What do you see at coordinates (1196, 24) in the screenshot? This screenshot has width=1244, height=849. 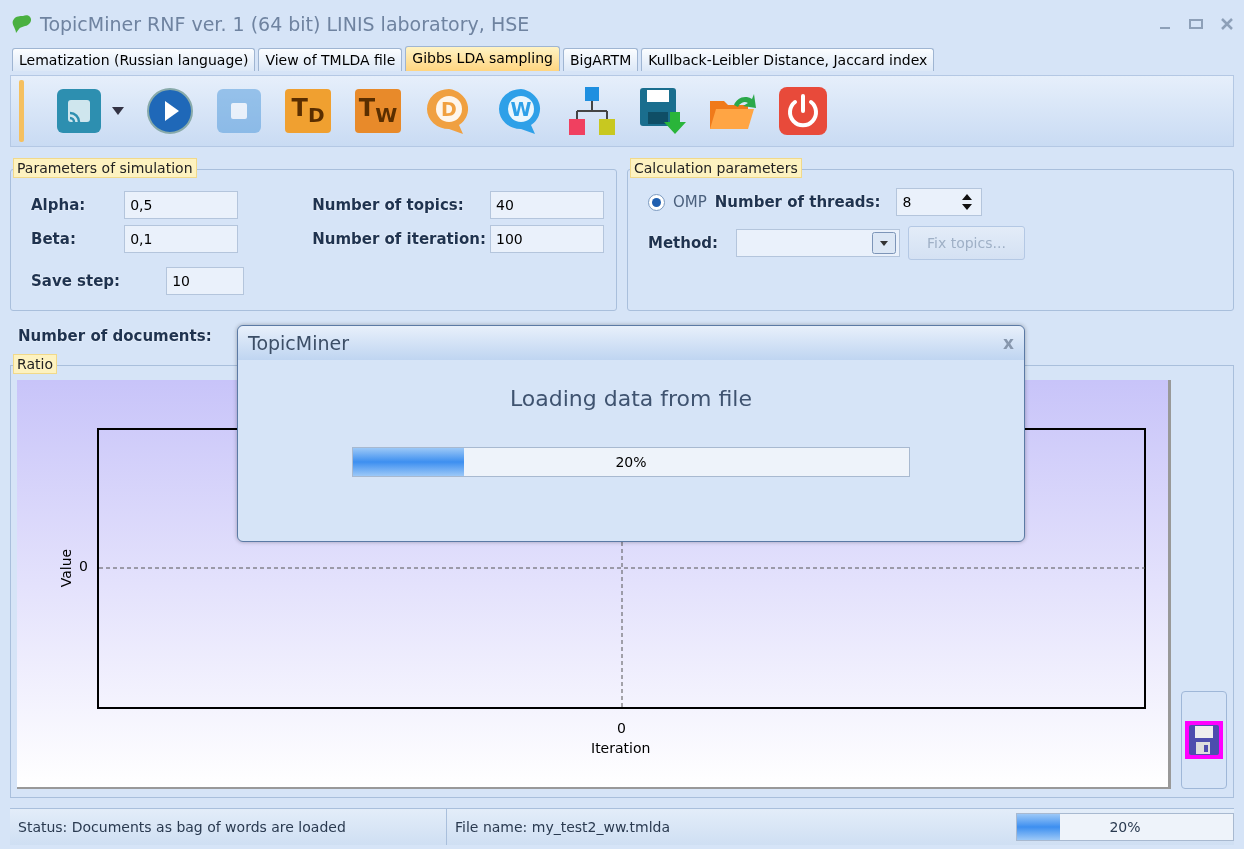 I see `maximize-icon` at bounding box center [1196, 24].